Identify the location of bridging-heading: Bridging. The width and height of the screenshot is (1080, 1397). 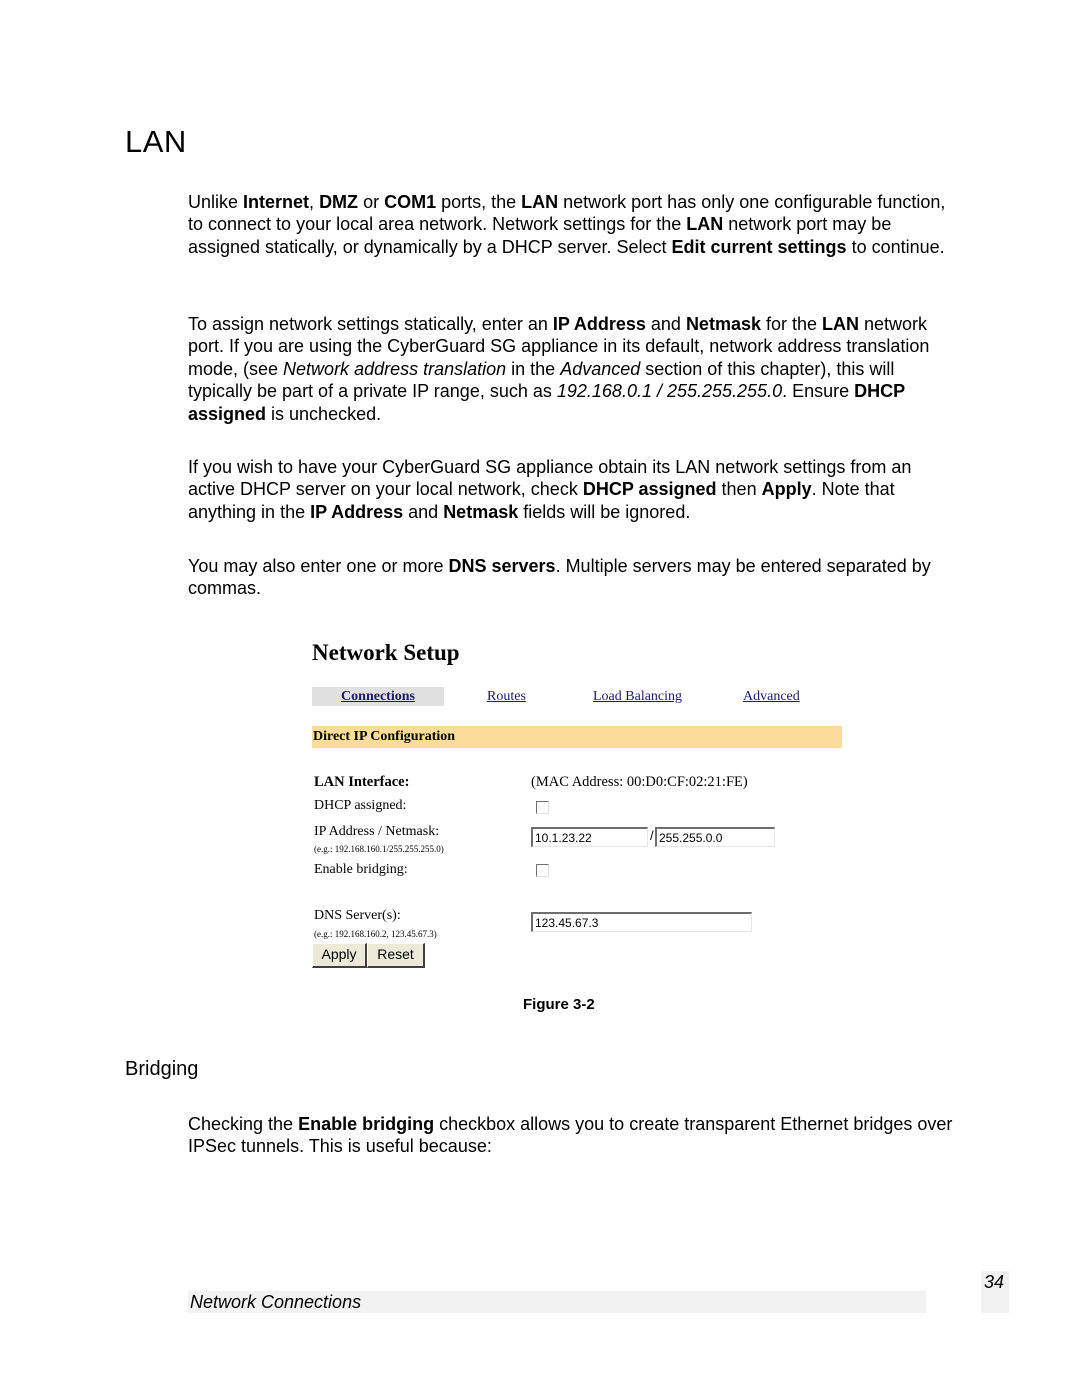
(162, 1069).